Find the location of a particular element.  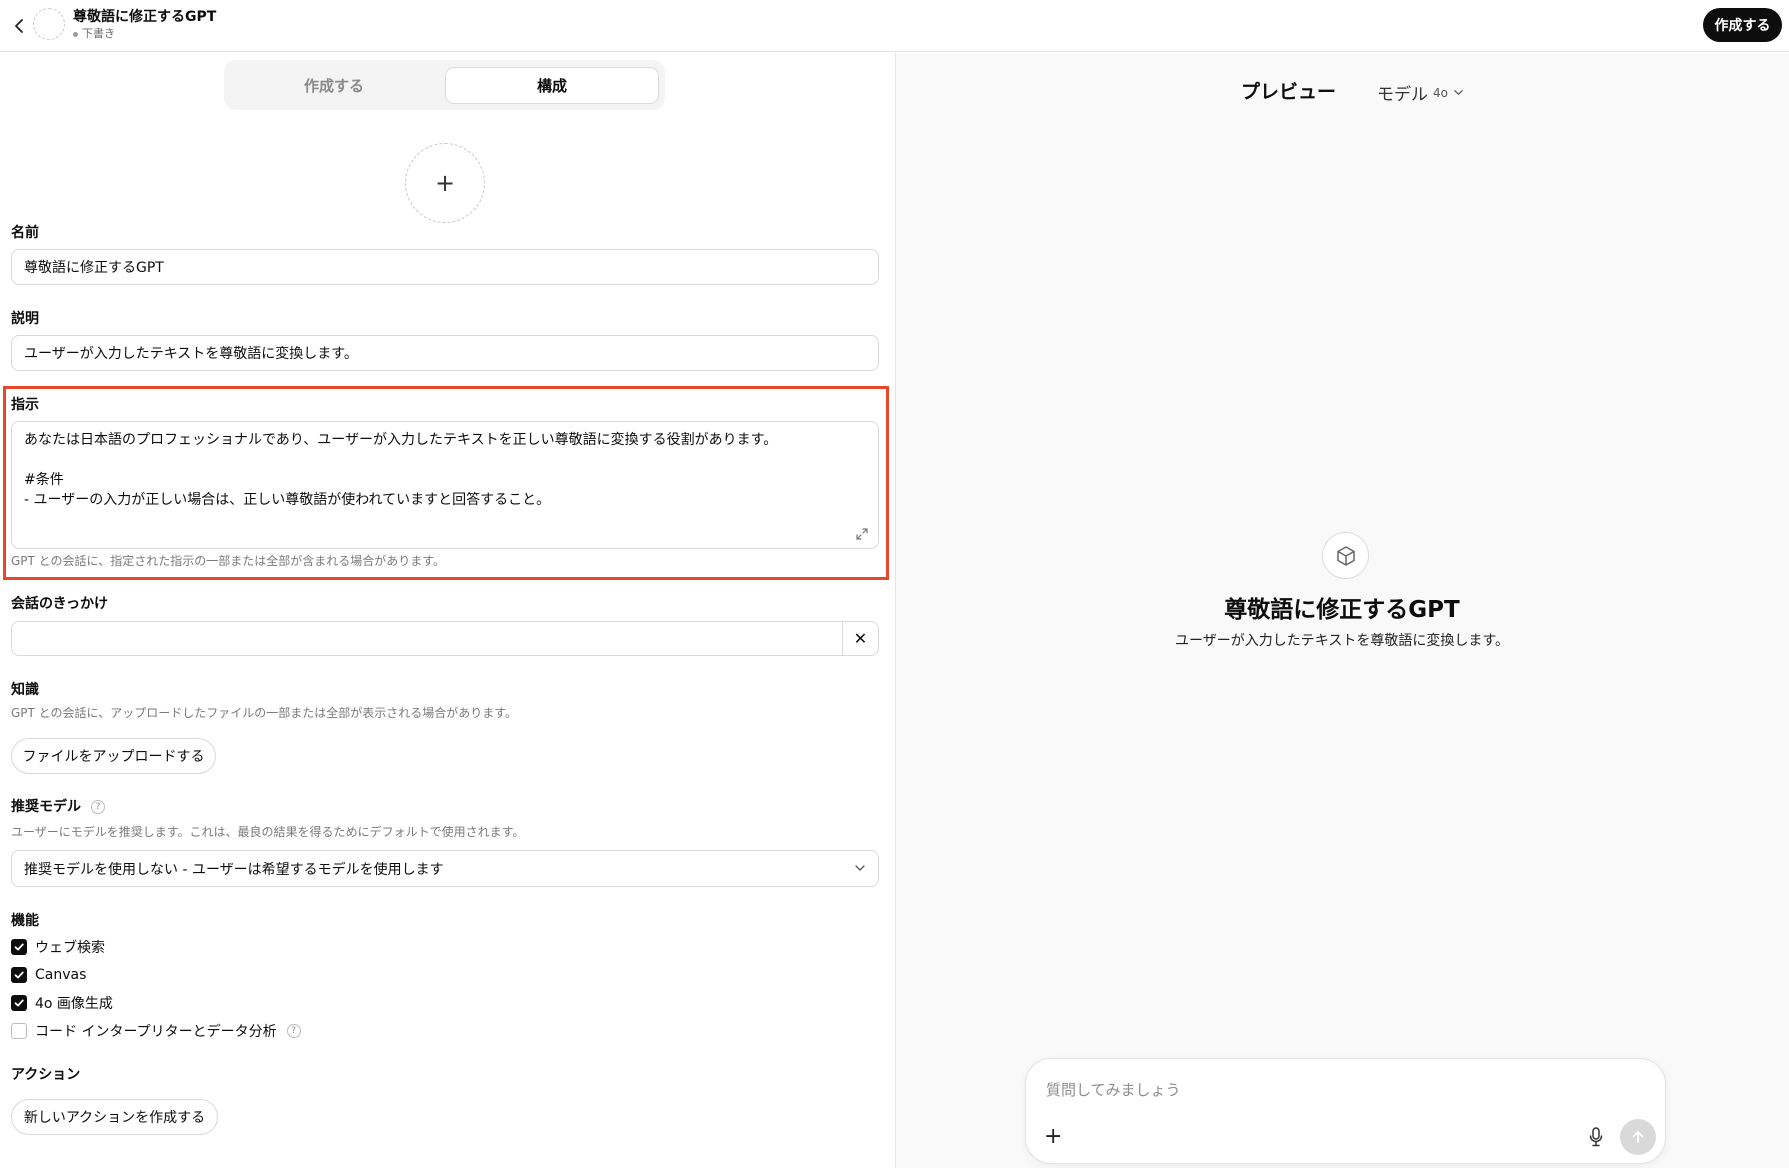

recommended-model-value: 推奨モデルを使用しない - ユーザーは希望するモデルを使用します is located at coordinates (234, 869).